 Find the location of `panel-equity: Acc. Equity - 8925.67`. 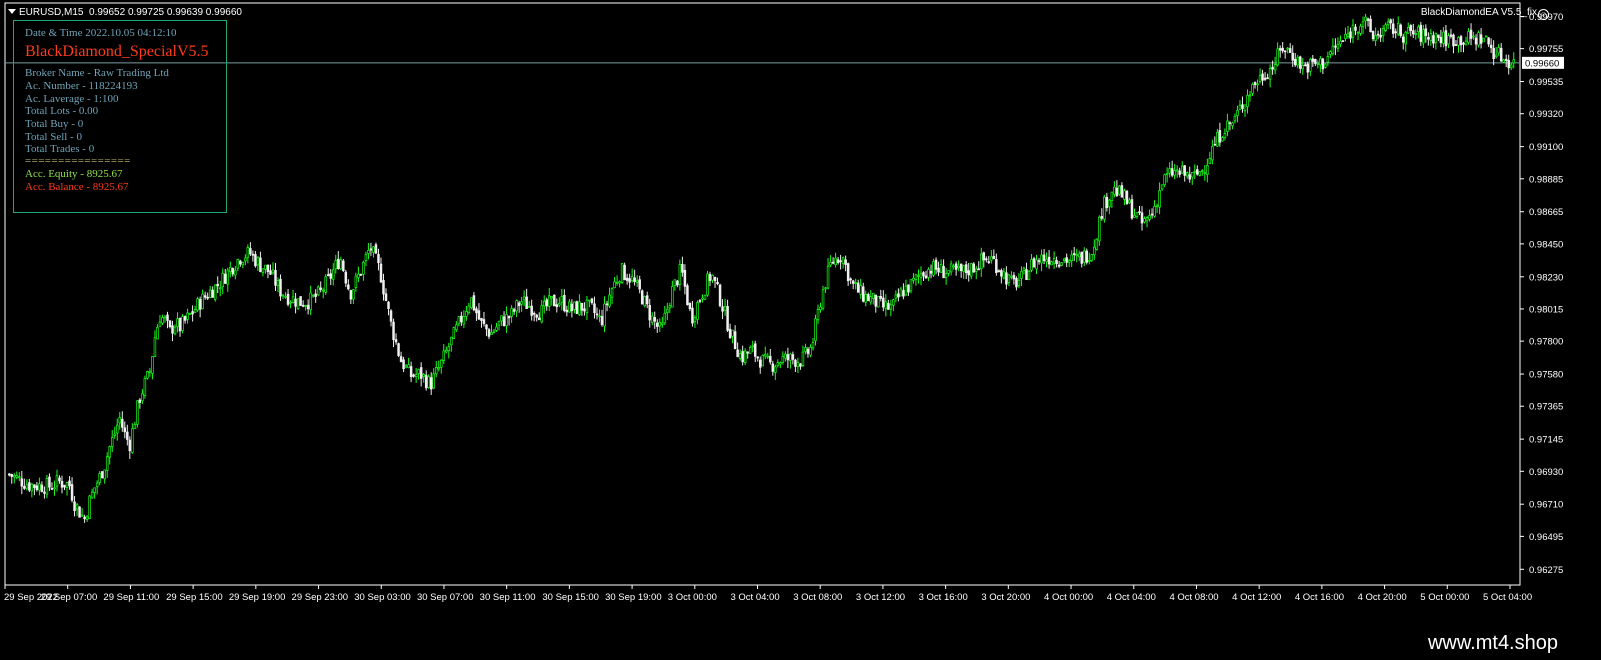

panel-equity: Acc. Equity - 8925.67 is located at coordinates (74, 174).